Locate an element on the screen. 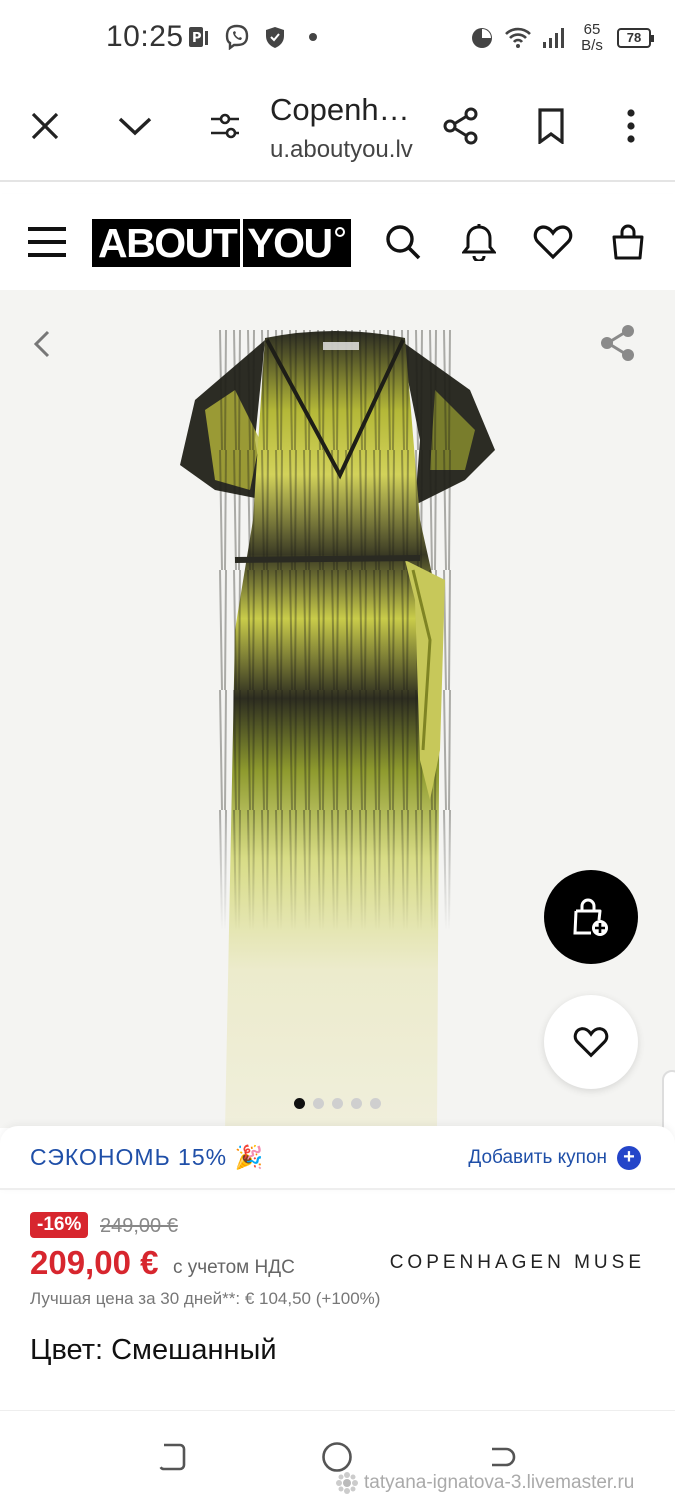 The width and height of the screenshot is (675, 1500). wifi-icon is located at coordinates (518, 38).